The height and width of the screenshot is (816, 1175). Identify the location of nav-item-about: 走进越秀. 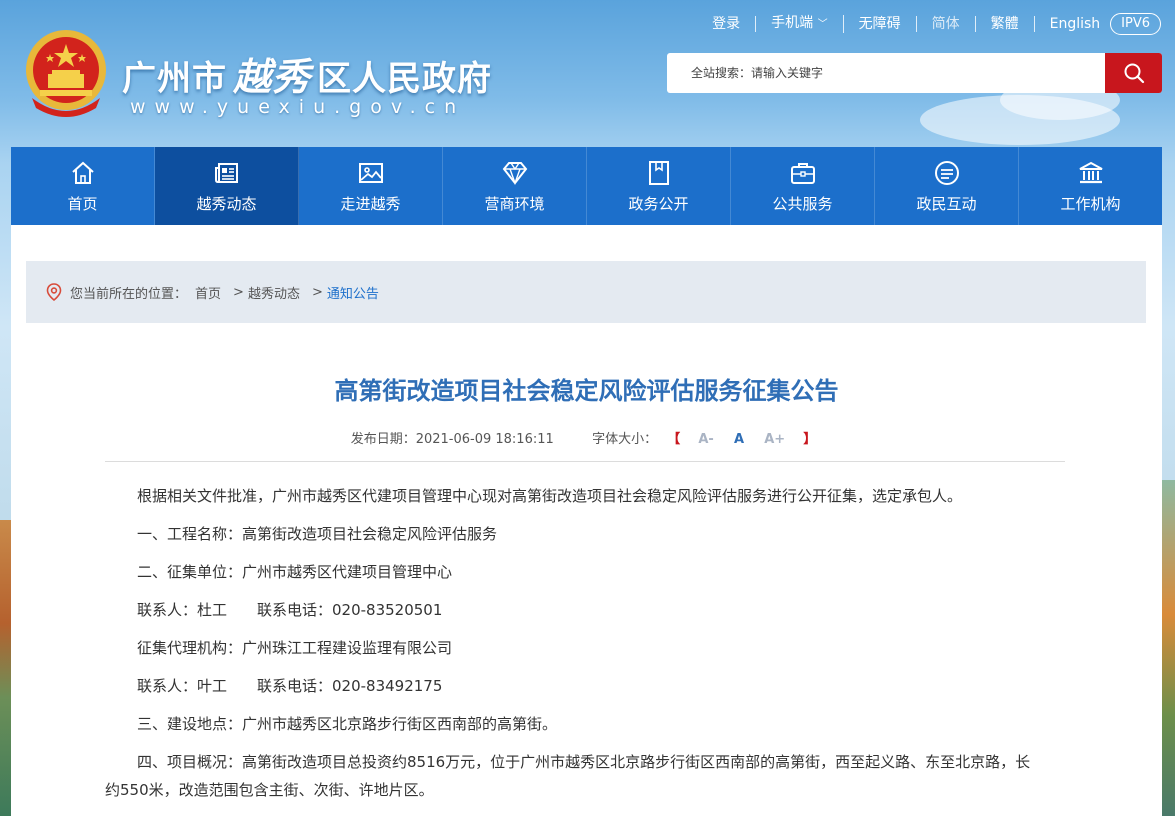
(371, 186).